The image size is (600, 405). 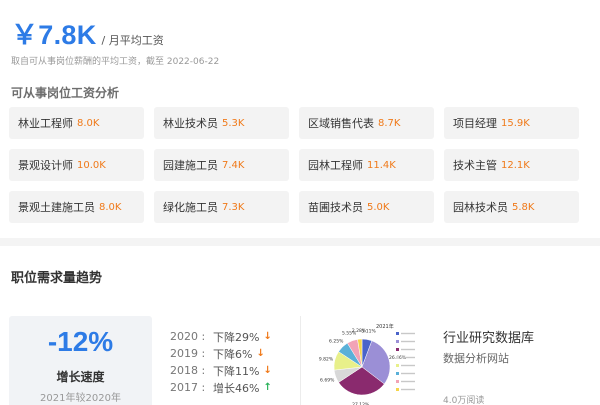 What do you see at coordinates (190, 123) in the screenshot?
I see `job-name: 林业技术员` at bounding box center [190, 123].